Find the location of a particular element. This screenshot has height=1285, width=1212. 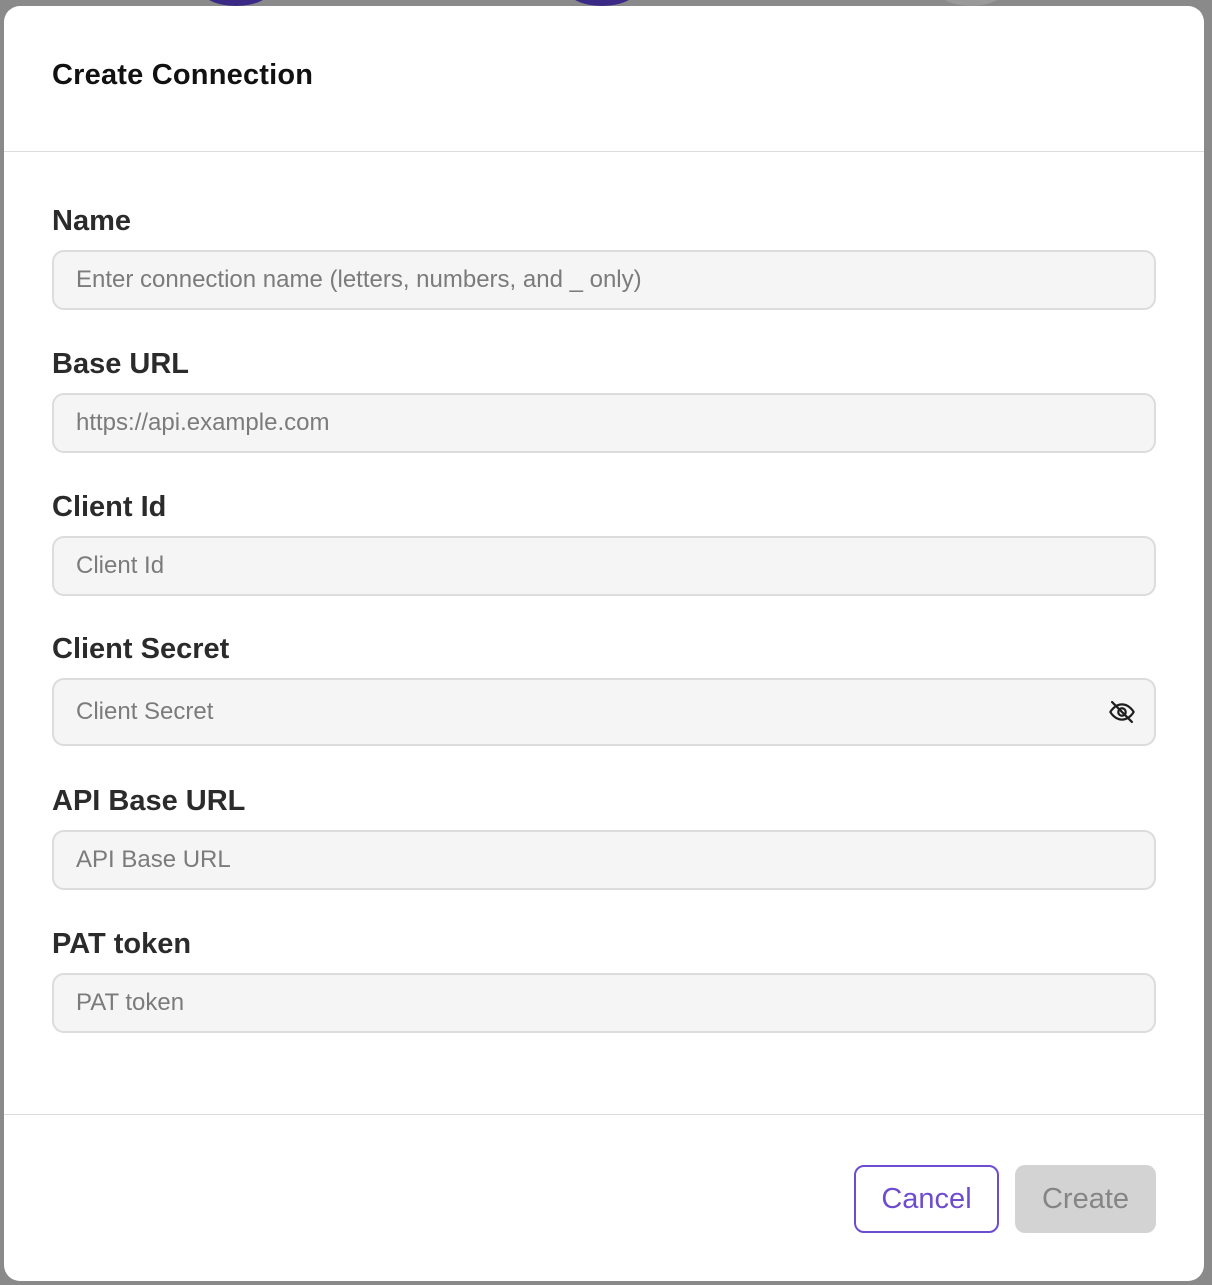

pat-token-field-group: PAT token is located at coordinates (604, 980).